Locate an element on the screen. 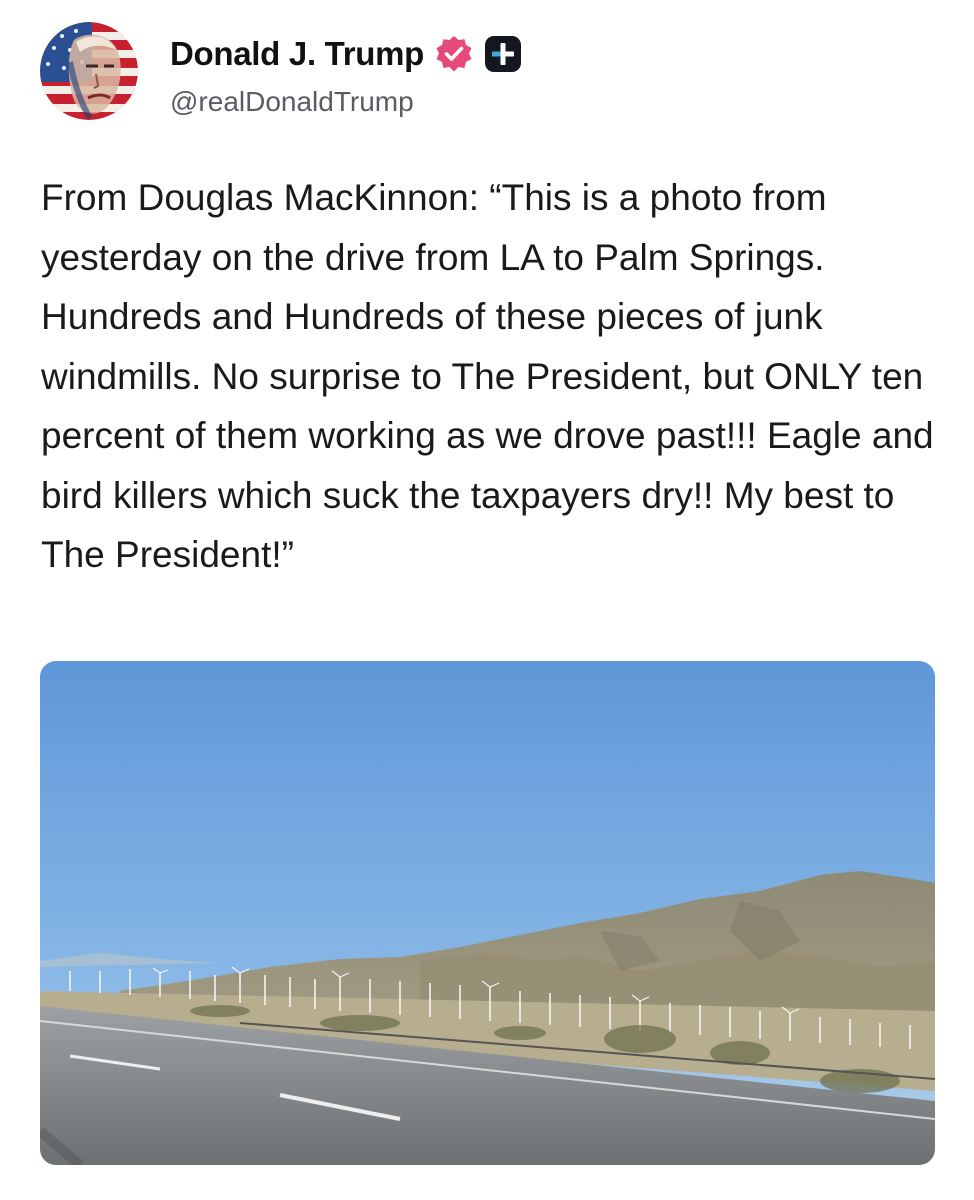 Image resolution: width=974 pixels, height=1200 pixels. author-display-name: Donald J. Trump is located at coordinates (297, 54).